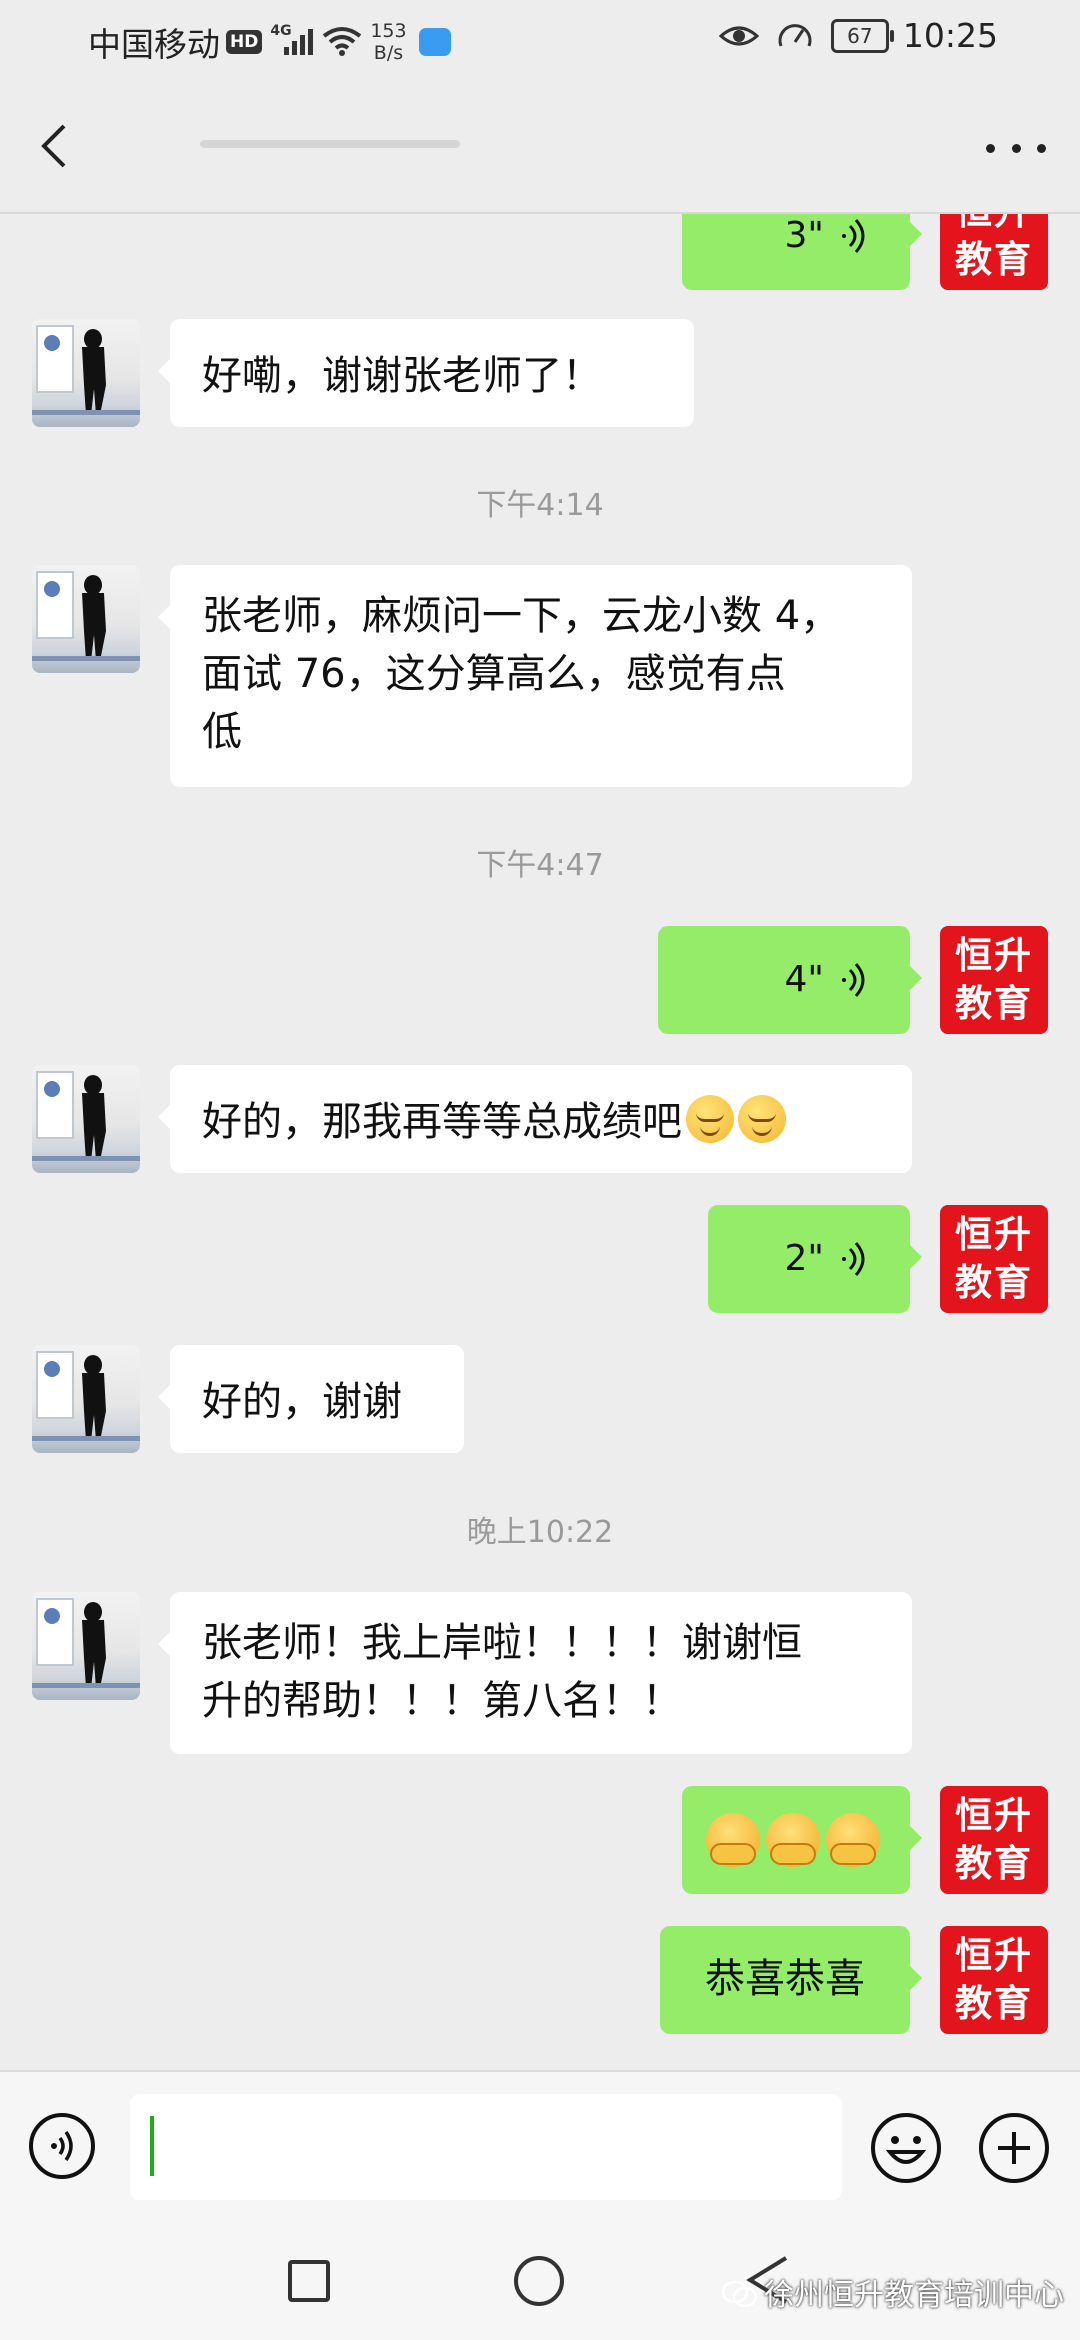 This screenshot has height=2340, width=1080. Describe the element at coordinates (906, 2148) in the screenshot. I see `emoji-icon` at that location.